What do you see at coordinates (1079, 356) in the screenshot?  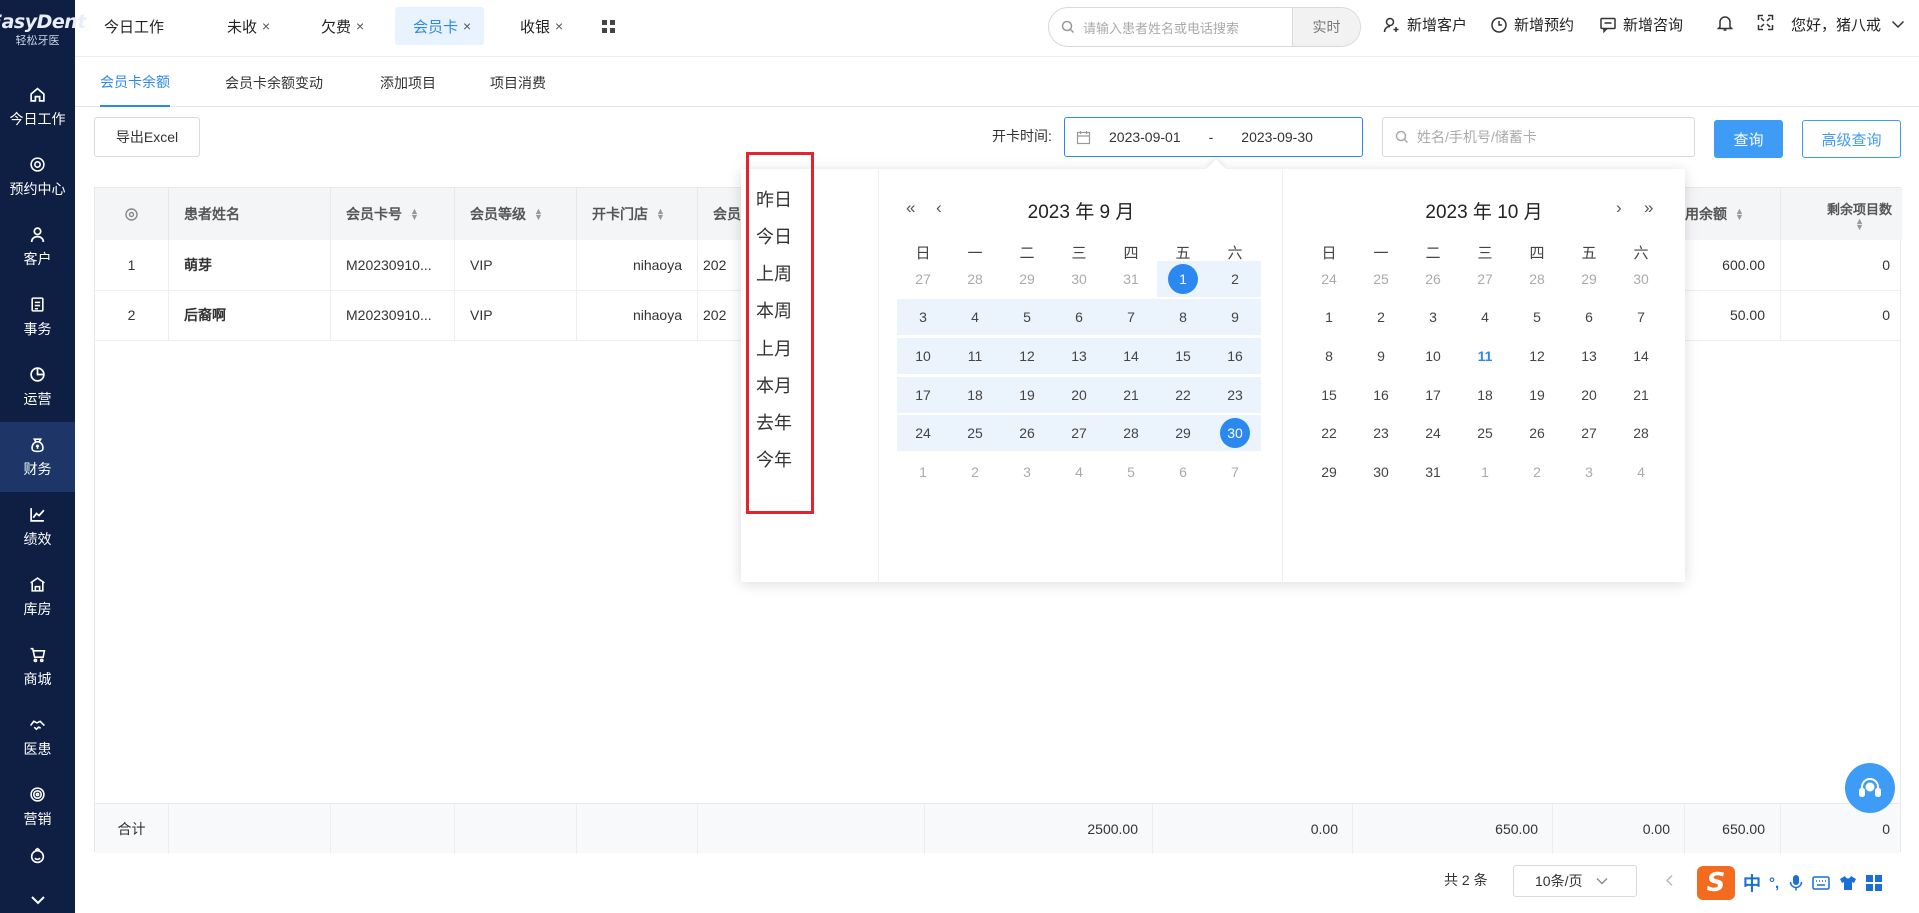 I see `sep-day-cell: 13` at bounding box center [1079, 356].